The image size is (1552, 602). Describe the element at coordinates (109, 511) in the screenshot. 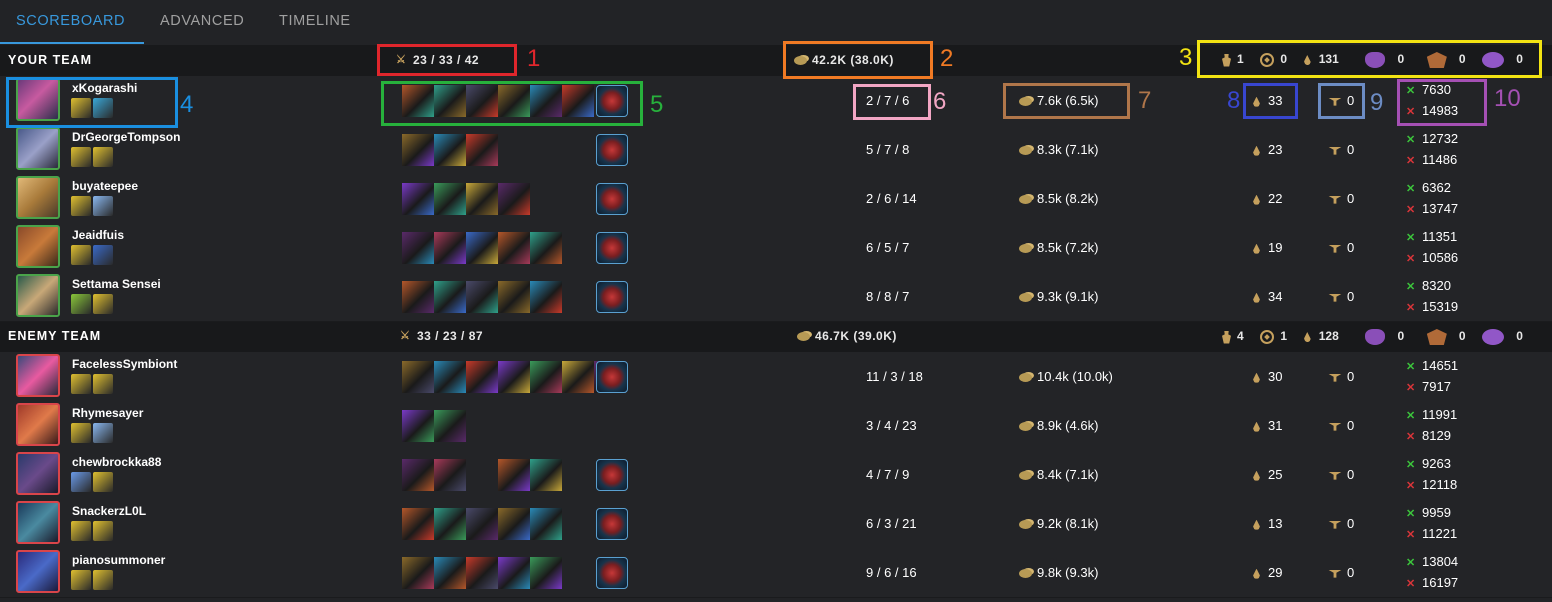

I see `player-name: SnackerzL0L` at that location.